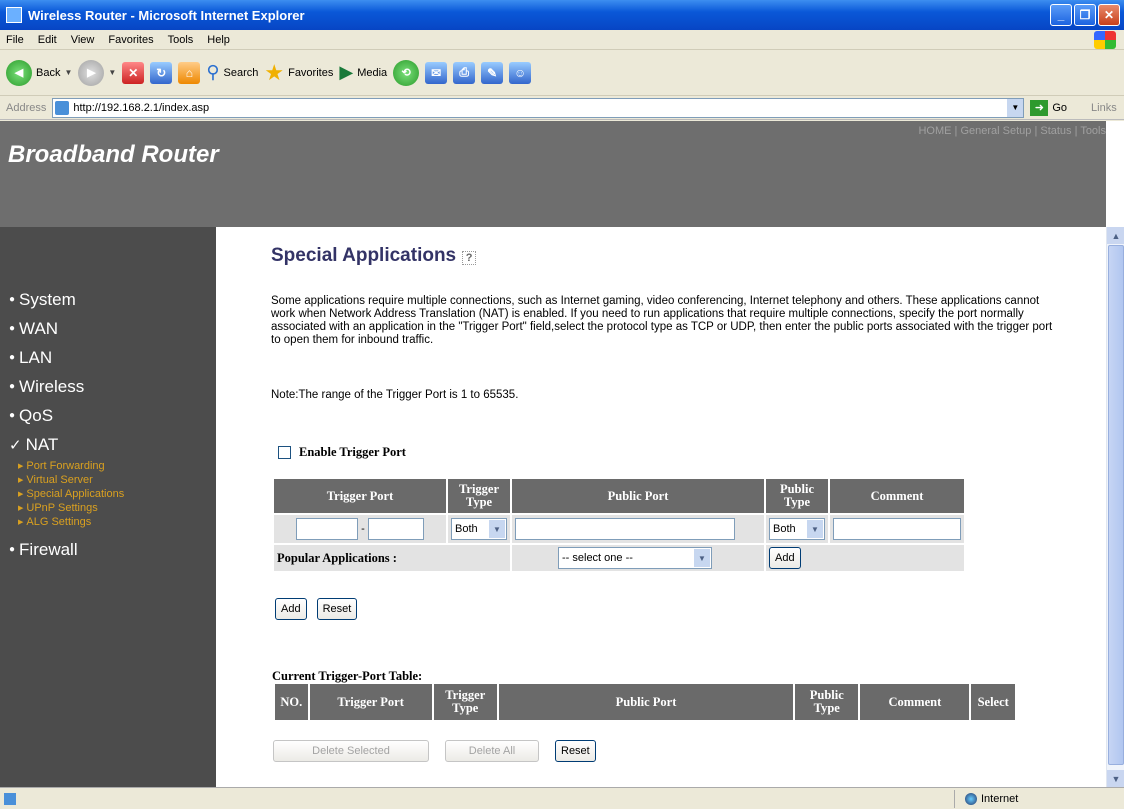 The width and height of the screenshot is (1124, 809). What do you see at coordinates (464, 72) in the screenshot?
I see `print-icon: ⎙` at bounding box center [464, 72].